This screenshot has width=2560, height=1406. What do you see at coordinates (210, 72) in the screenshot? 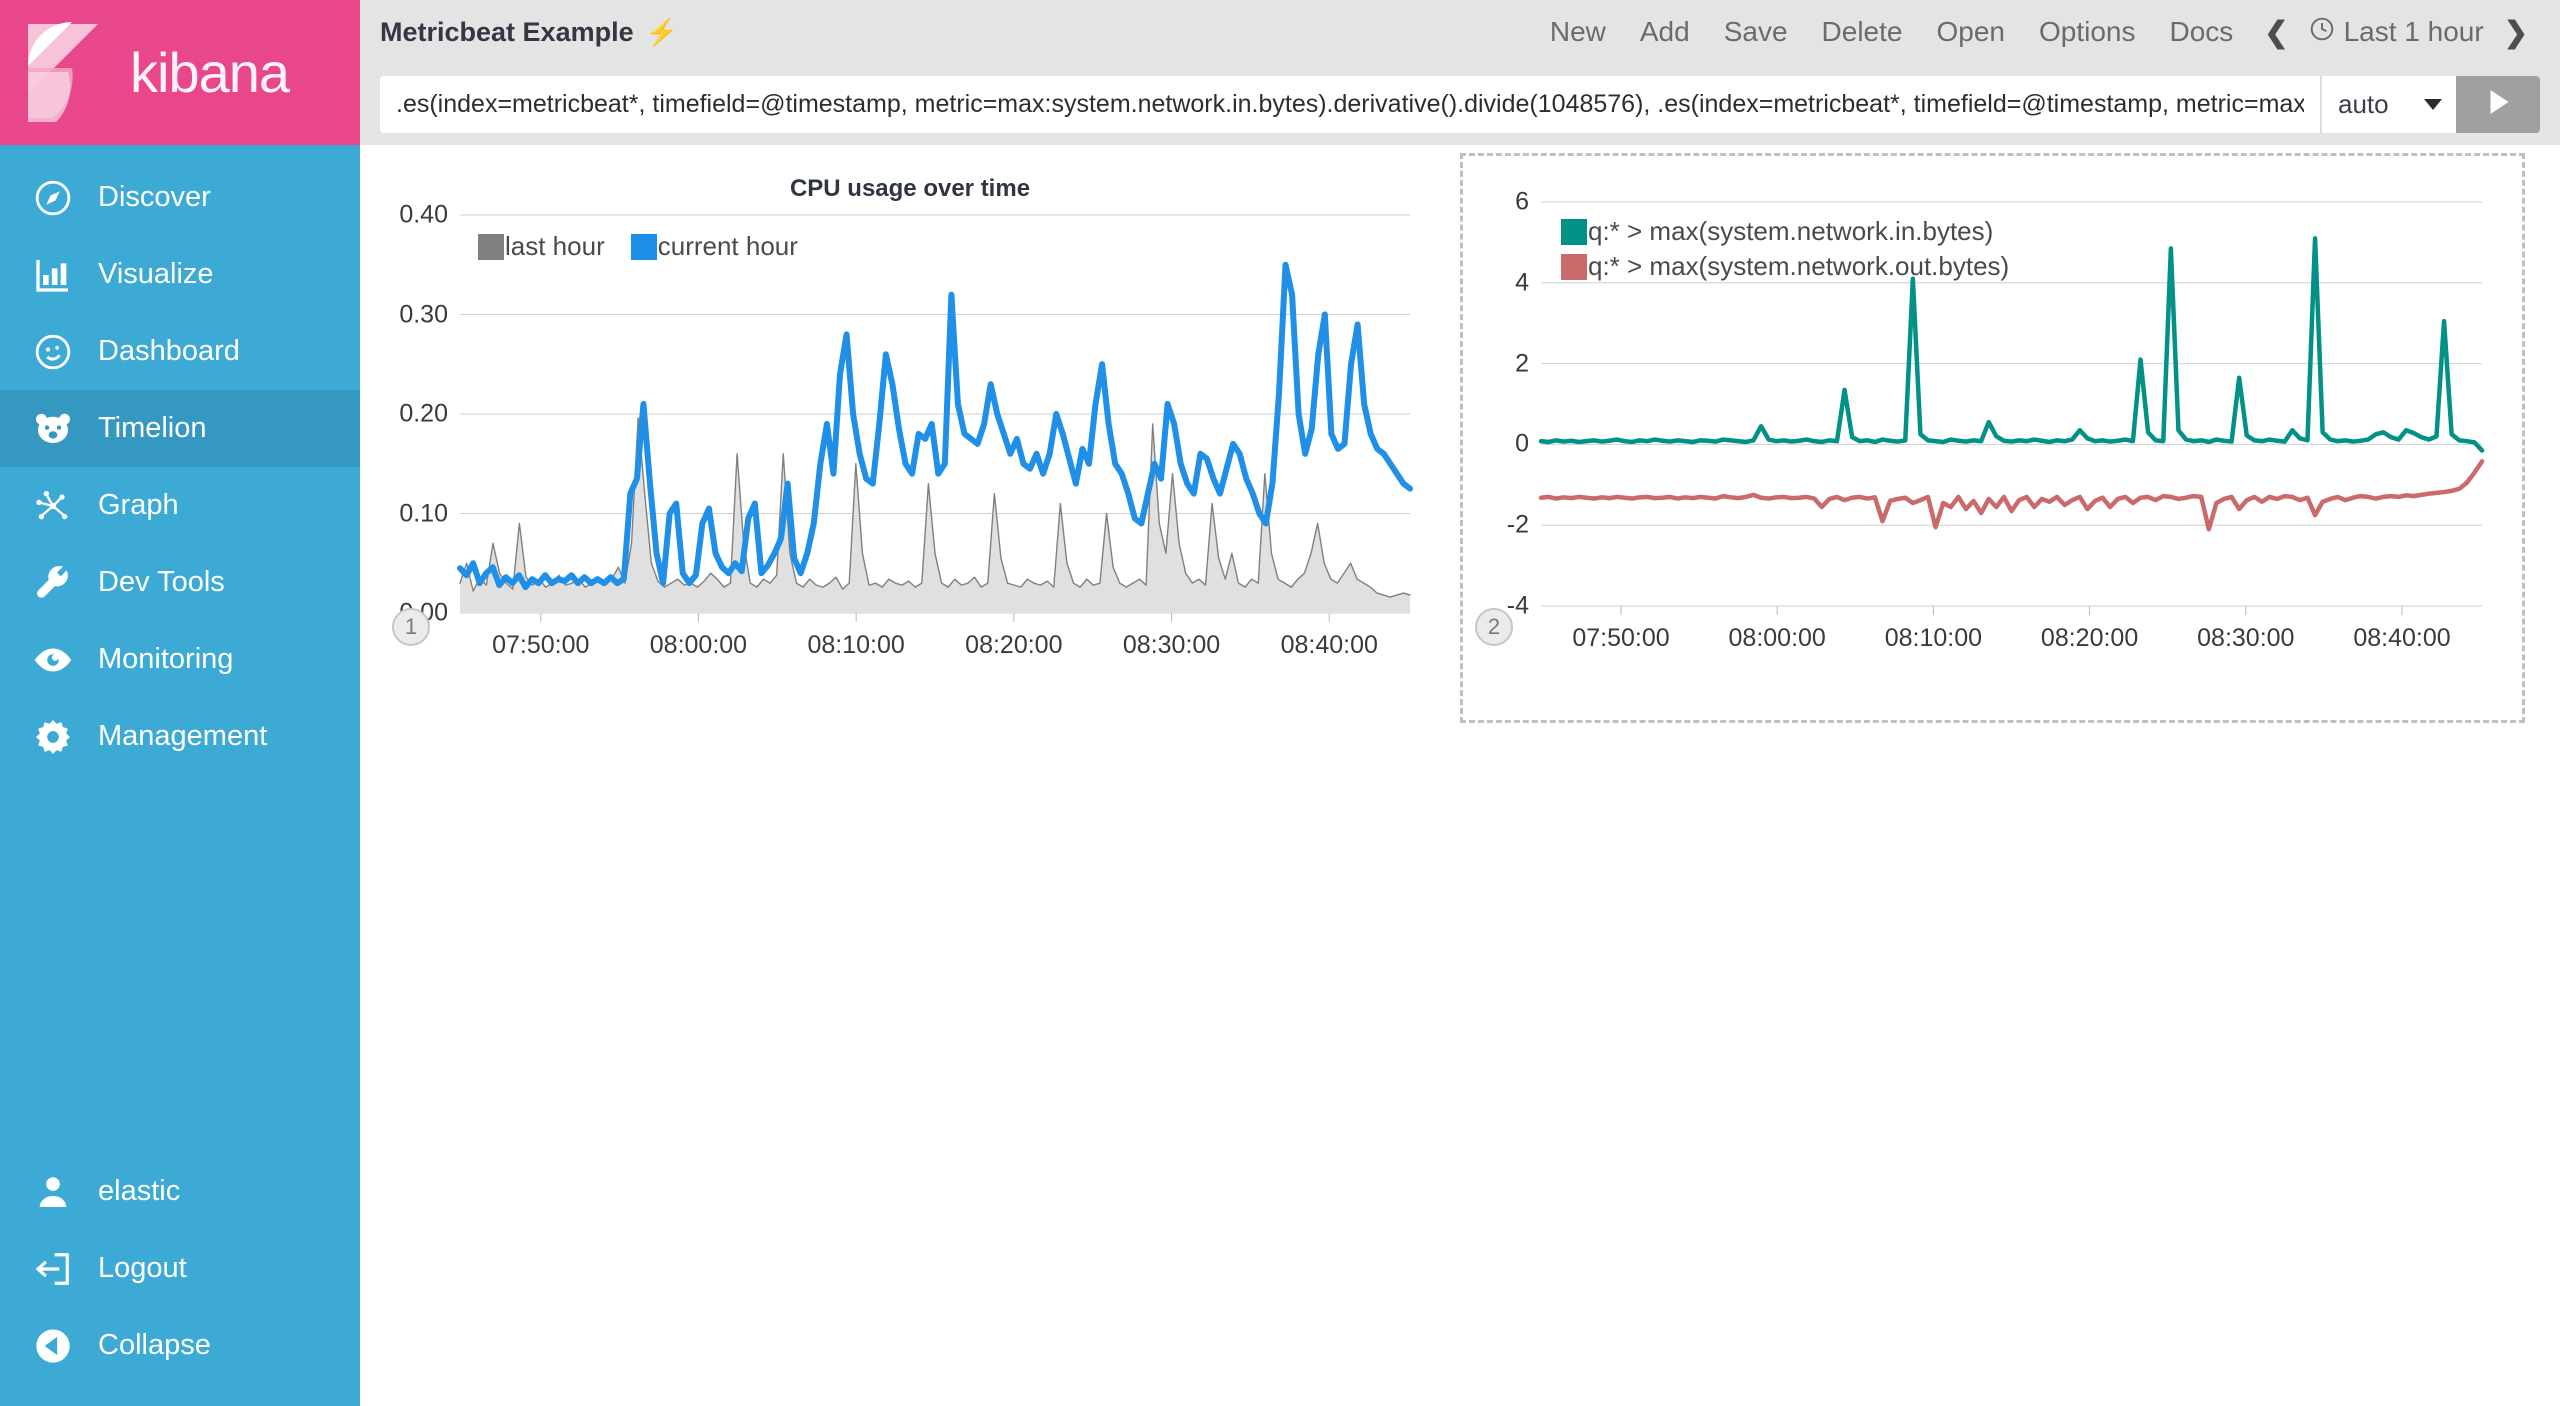
I see `brand-name: kibana` at bounding box center [210, 72].